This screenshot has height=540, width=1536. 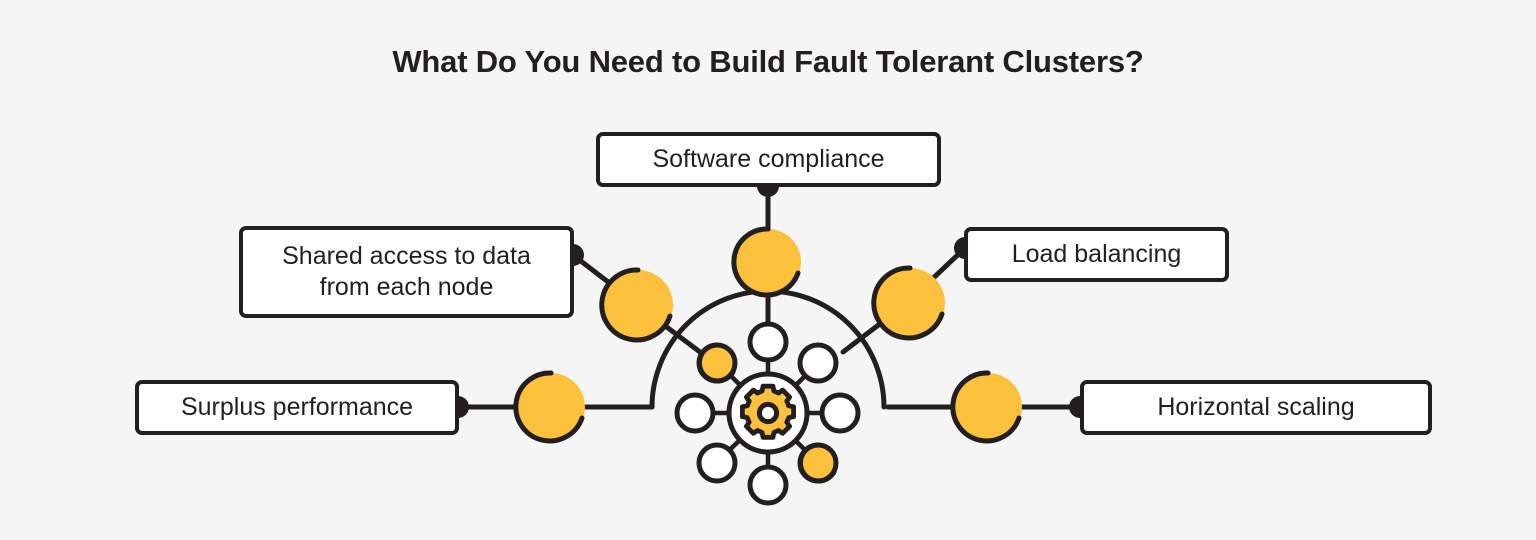 I want to click on node-label-shared-access-line2: from each node, so click(x=406, y=287).